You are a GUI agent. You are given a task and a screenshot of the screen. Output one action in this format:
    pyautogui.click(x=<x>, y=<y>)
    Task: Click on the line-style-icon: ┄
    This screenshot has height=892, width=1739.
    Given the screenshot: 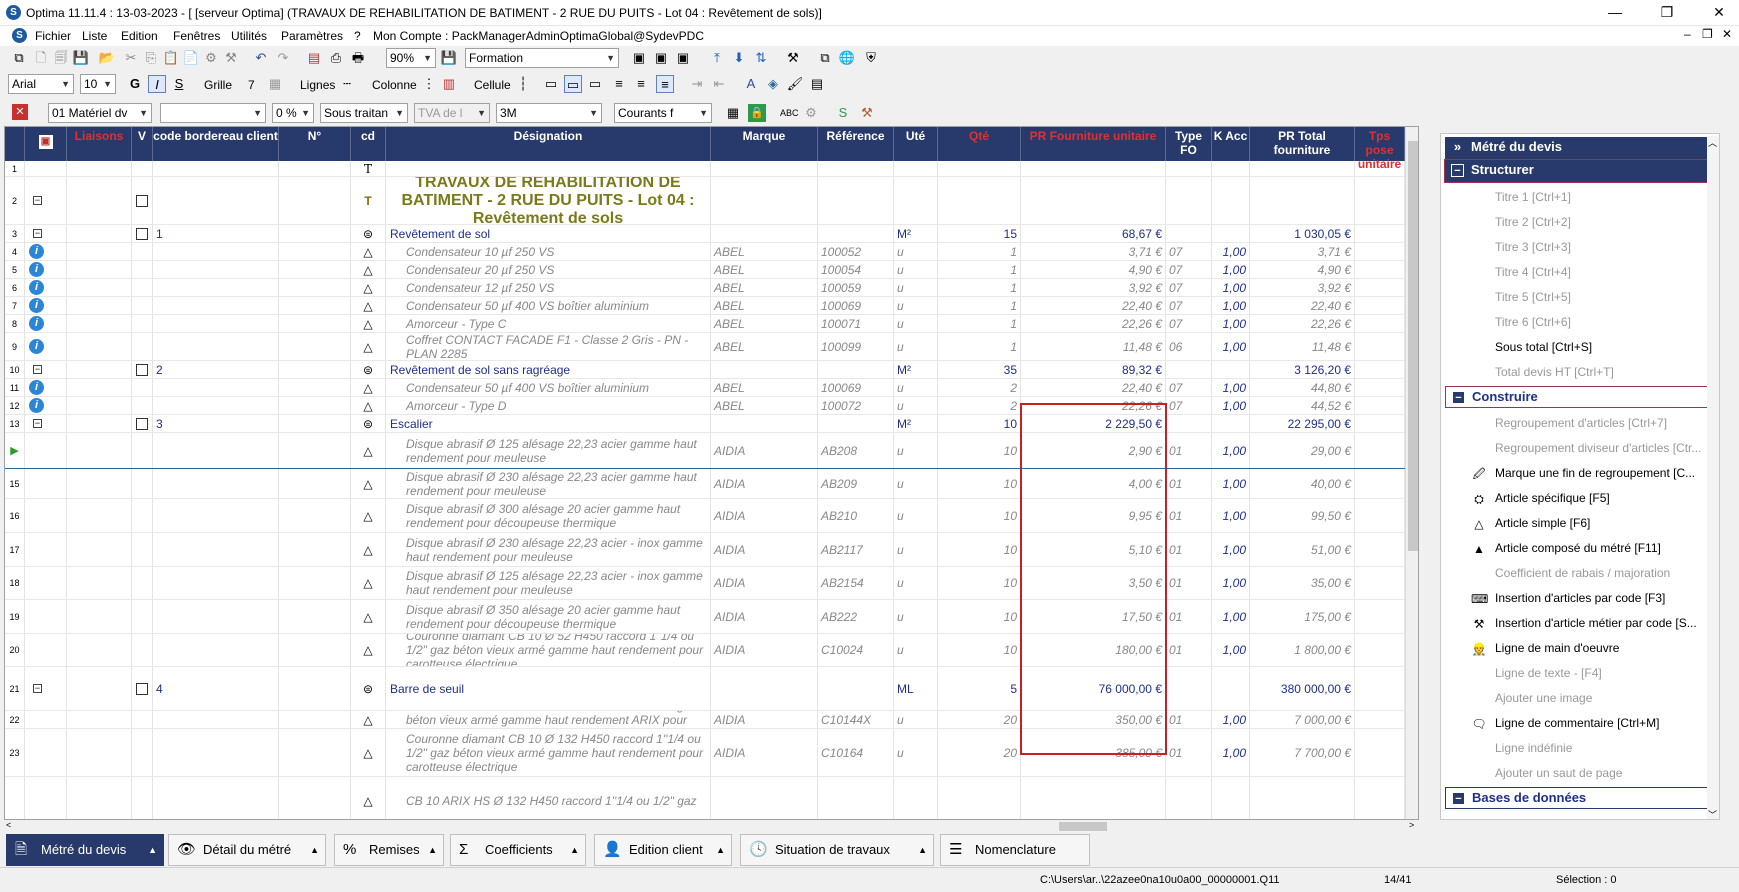 What is the action you would take?
    pyautogui.click(x=347, y=84)
    